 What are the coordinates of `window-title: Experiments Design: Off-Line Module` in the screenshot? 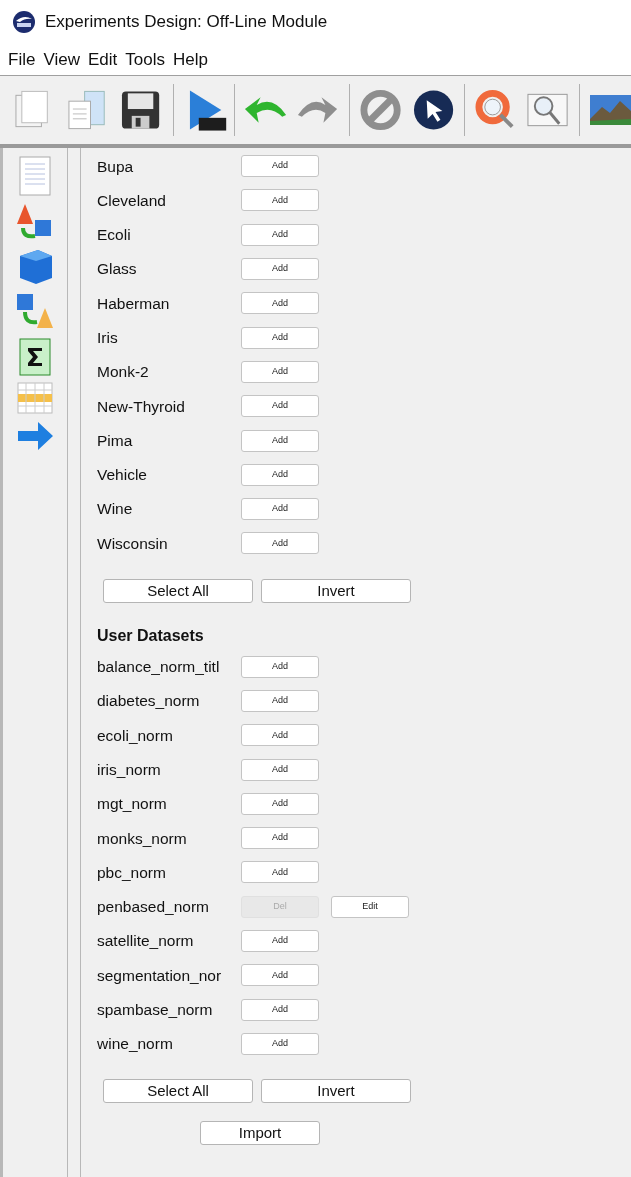 It's located at (186, 22).